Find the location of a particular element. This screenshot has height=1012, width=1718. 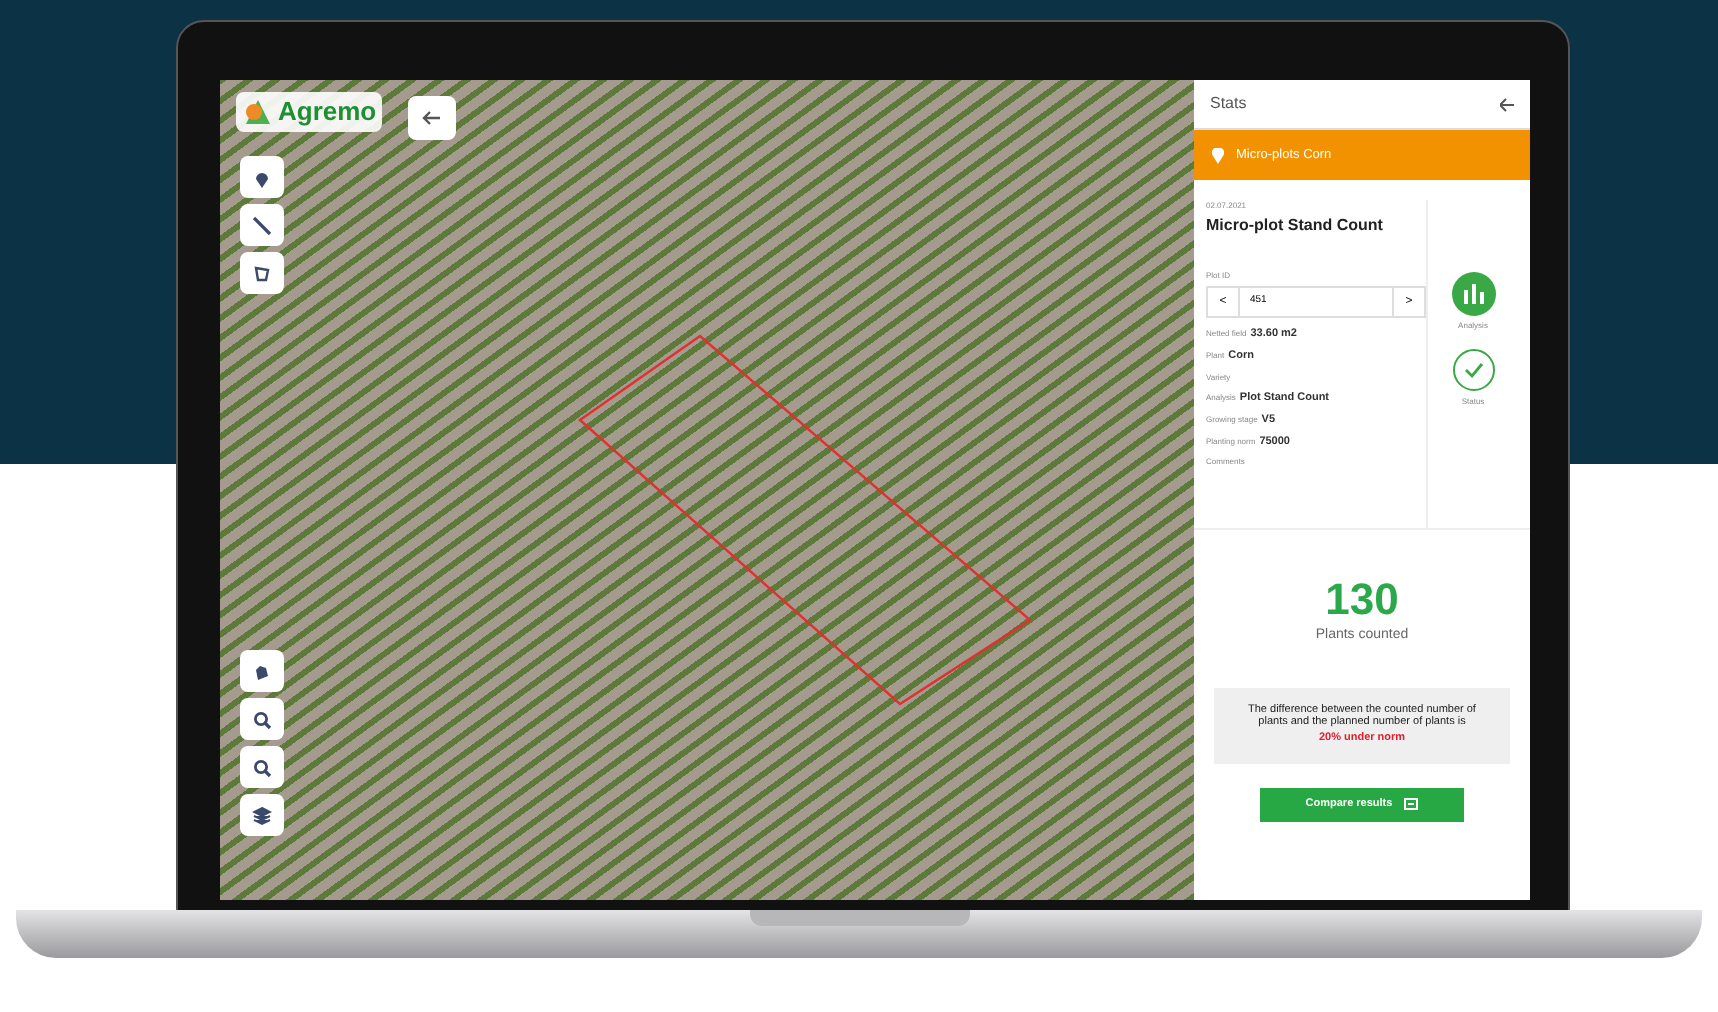

arrow-left-icon is located at coordinates (432, 118).